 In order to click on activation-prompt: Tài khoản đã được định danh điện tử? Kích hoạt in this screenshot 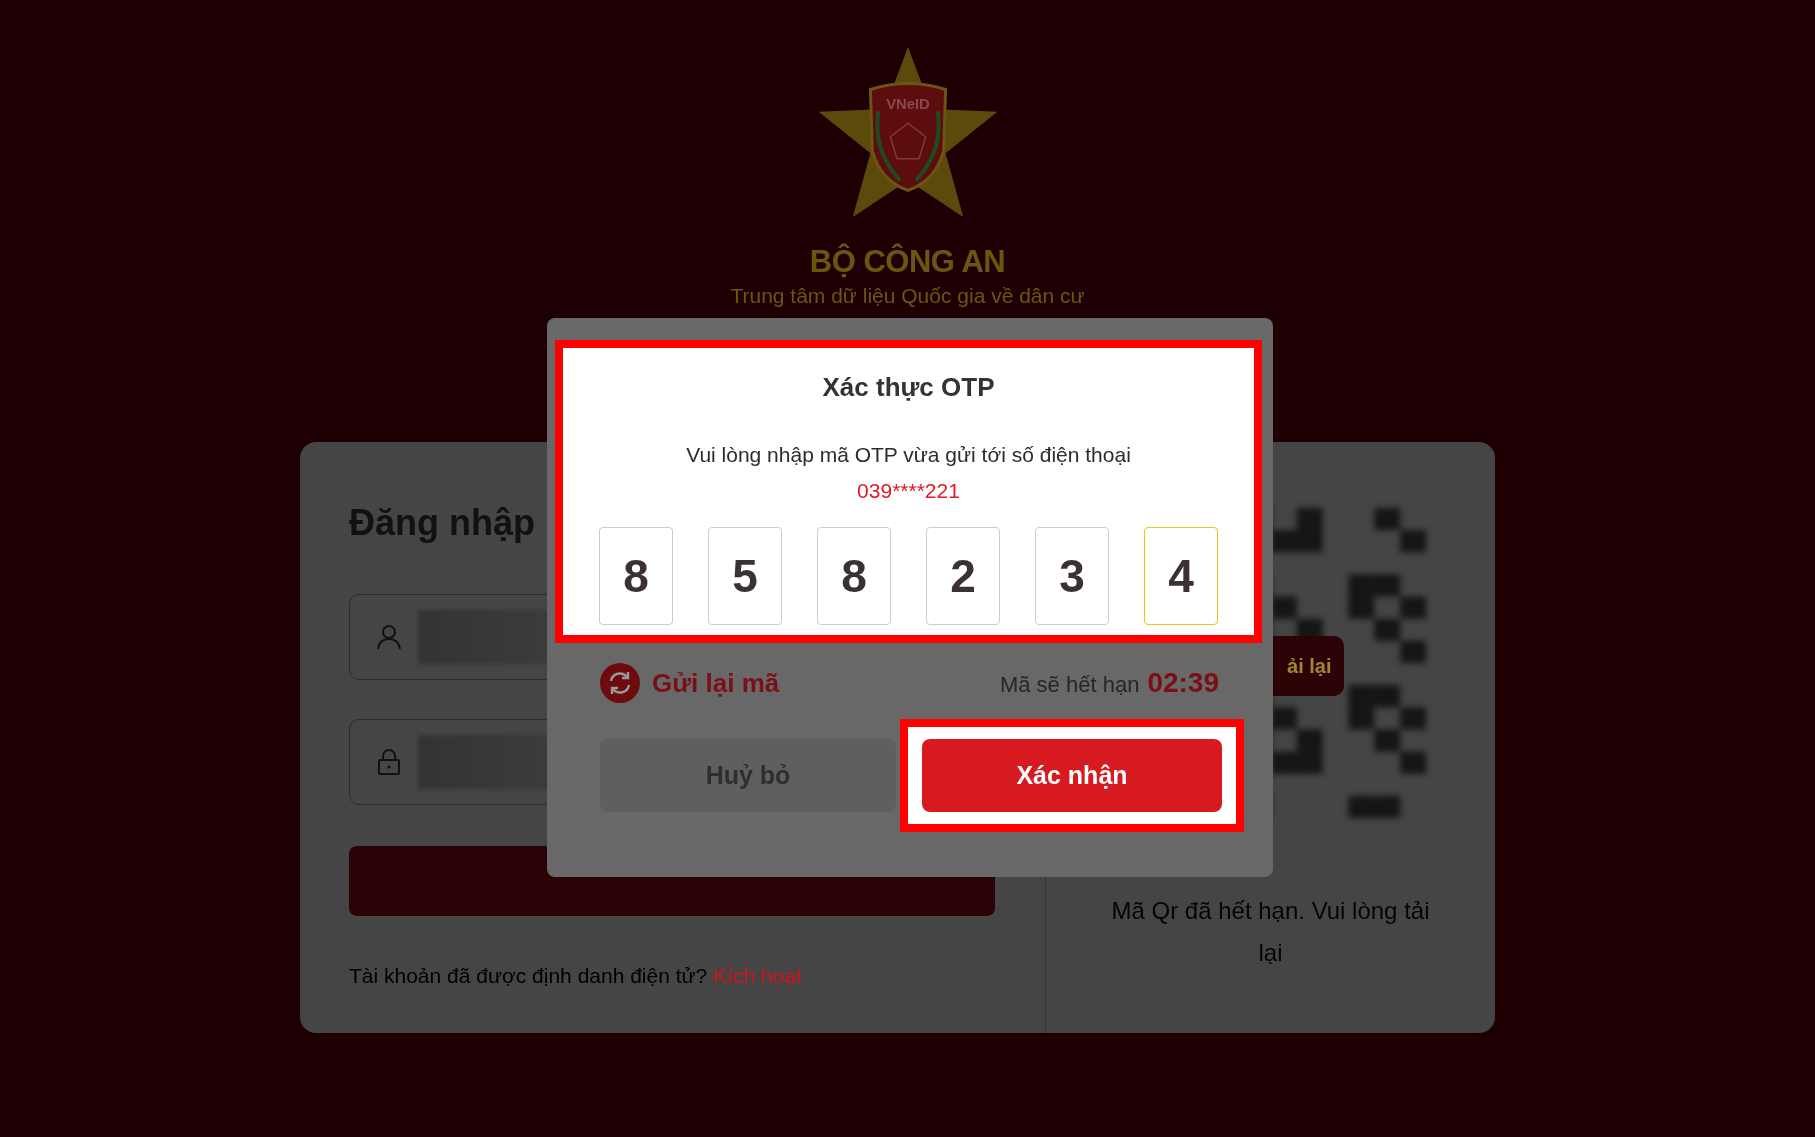, I will do `click(576, 976)`.